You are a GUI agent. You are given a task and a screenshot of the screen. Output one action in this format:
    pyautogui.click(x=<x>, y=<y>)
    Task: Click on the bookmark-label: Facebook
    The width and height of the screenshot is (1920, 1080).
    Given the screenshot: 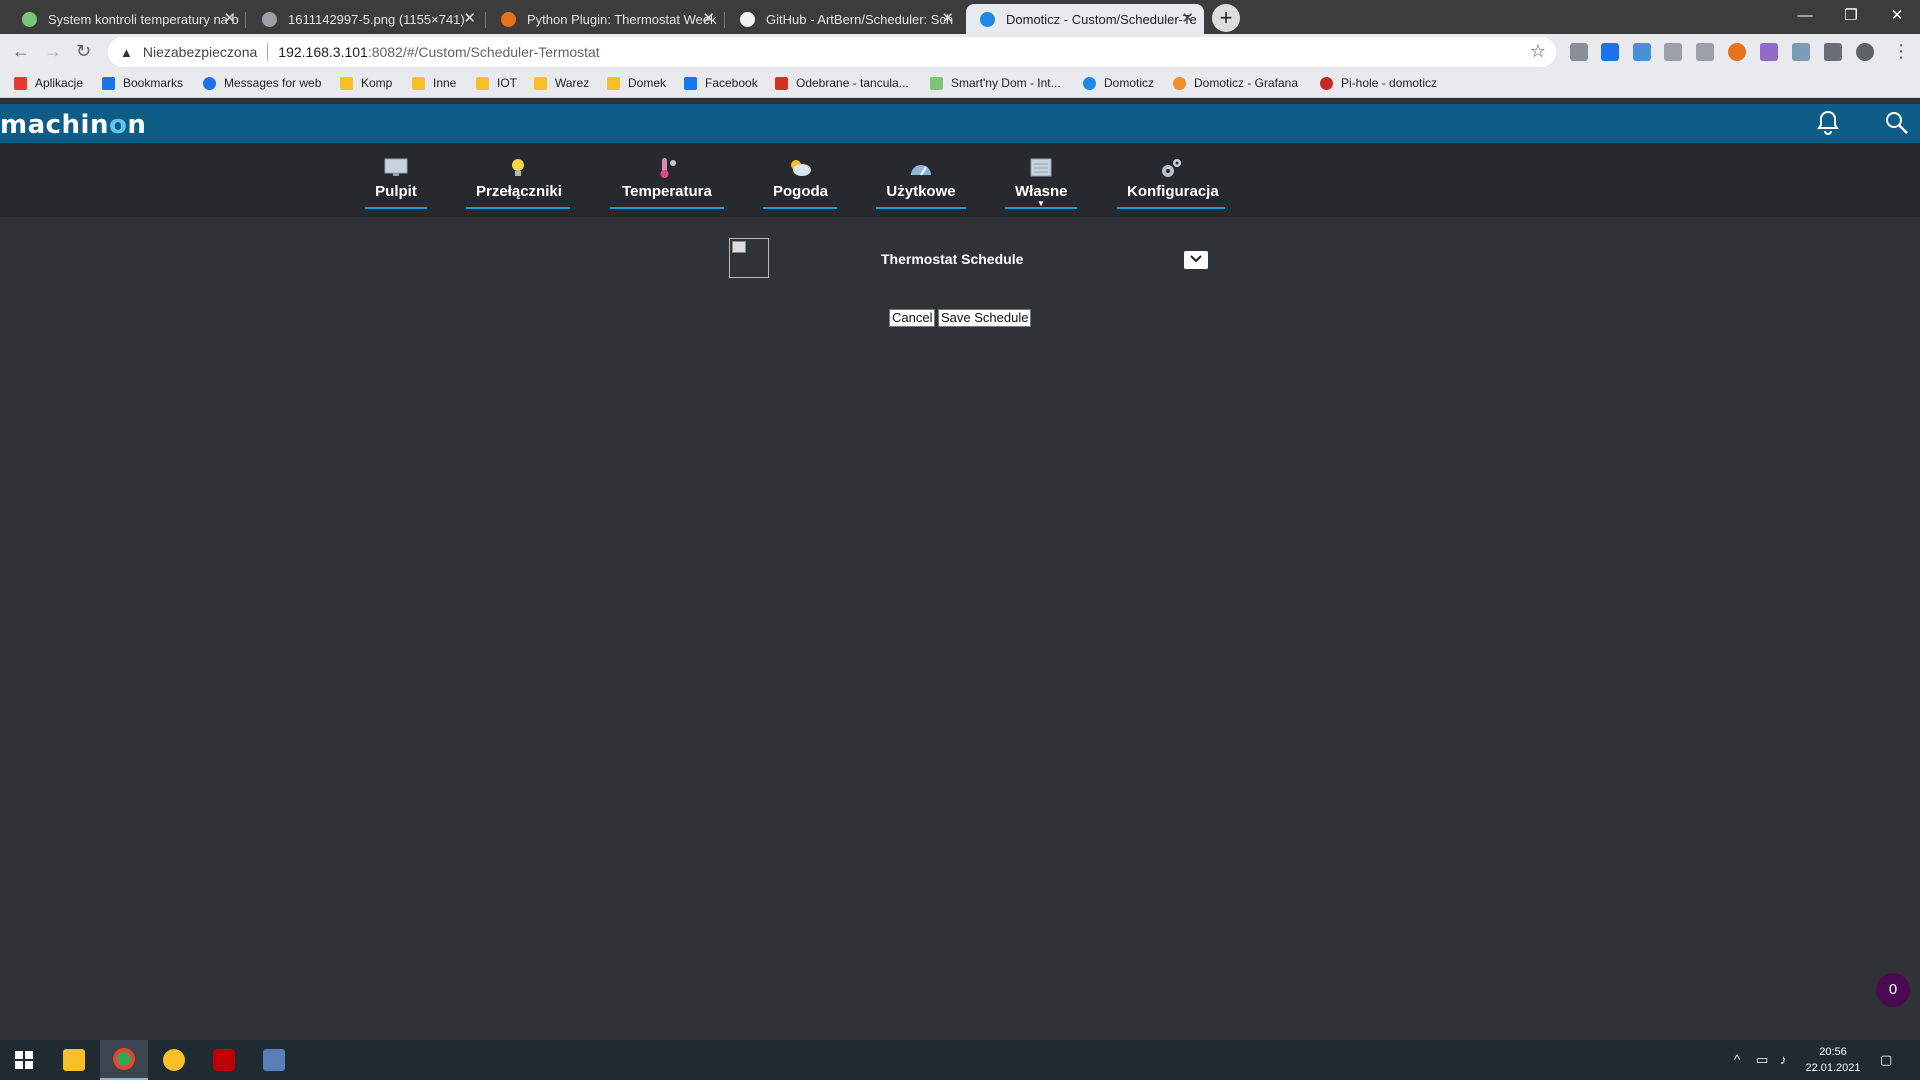 What is the action you would take?
    pyautogui.click(x=731, y=83)
    